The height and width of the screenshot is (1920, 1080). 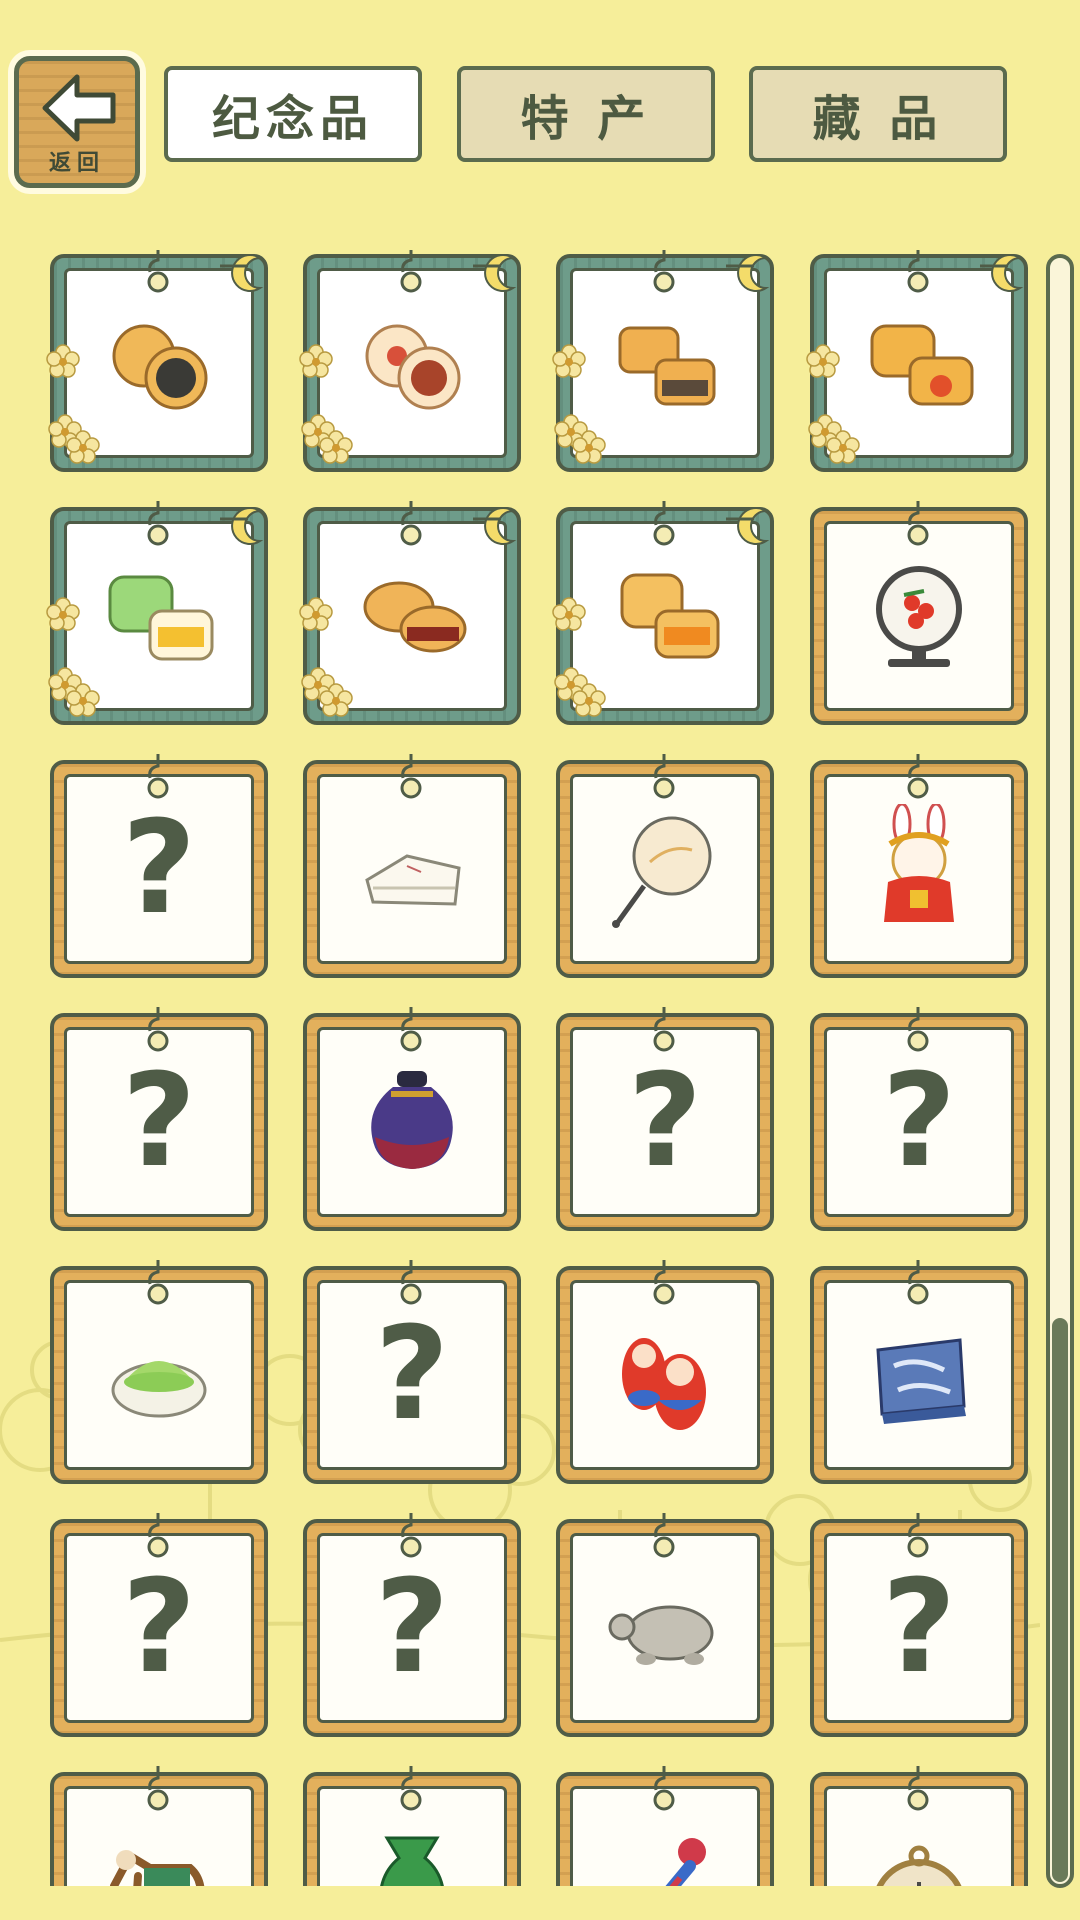 What do you see at coordinates (919, 1865) in the screenshot?
I see `pocket-watch-icon` at bounding box center [919, 1865].